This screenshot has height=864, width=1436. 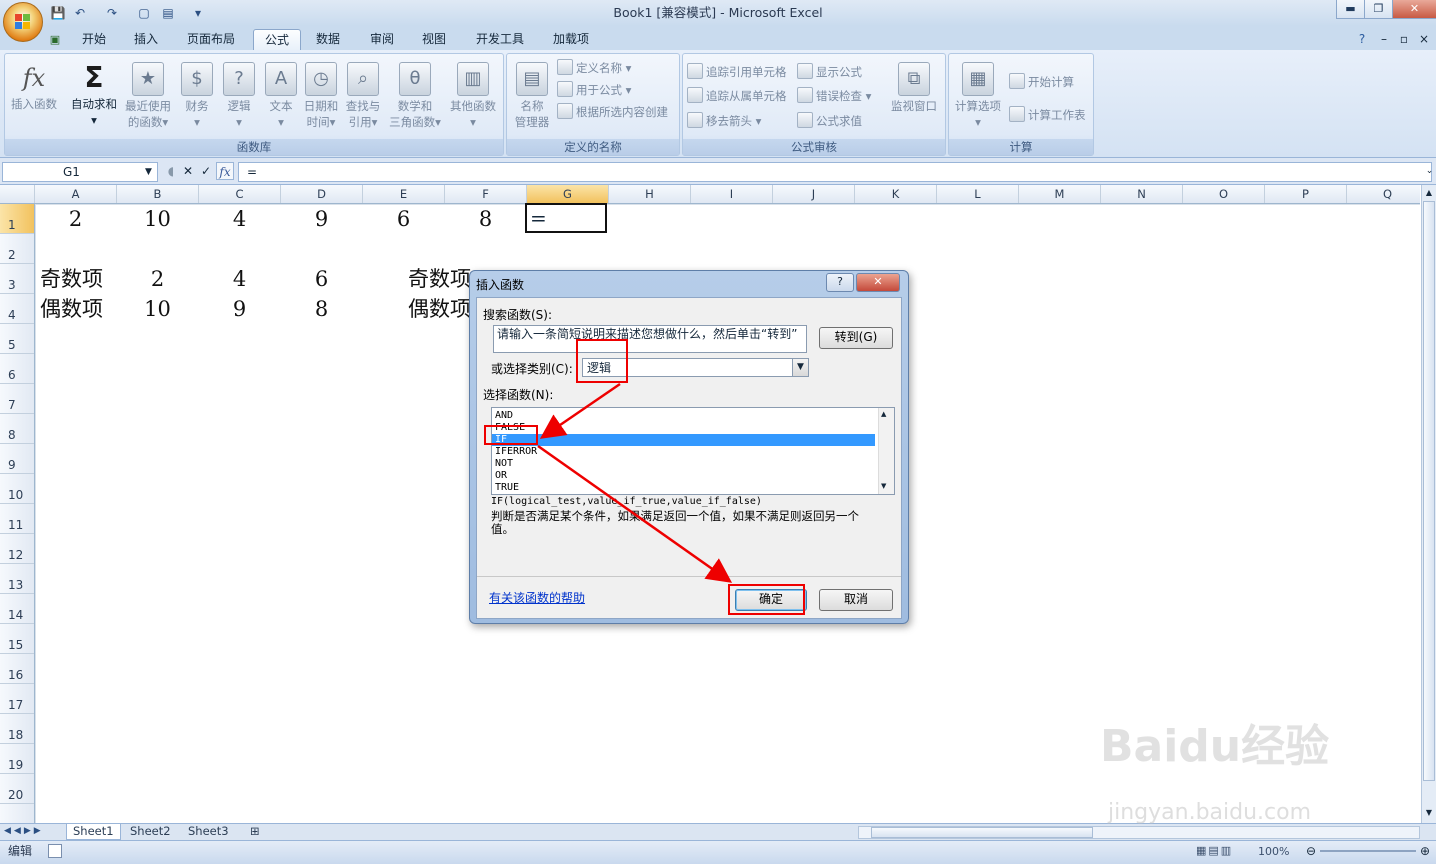 I want to click on cell-A1: 2, so click(x=75, y=219).